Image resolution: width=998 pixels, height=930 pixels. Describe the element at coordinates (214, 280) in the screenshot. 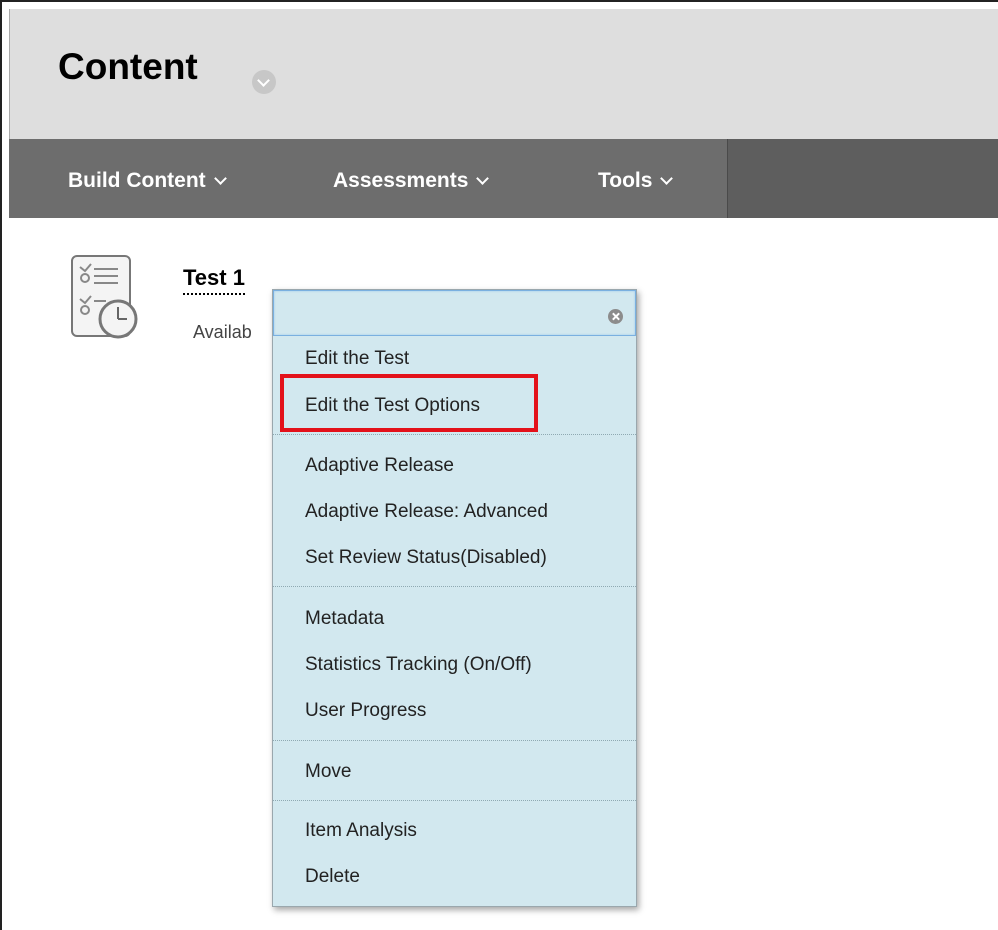

I see `test-title-link: Test 1` at that location.